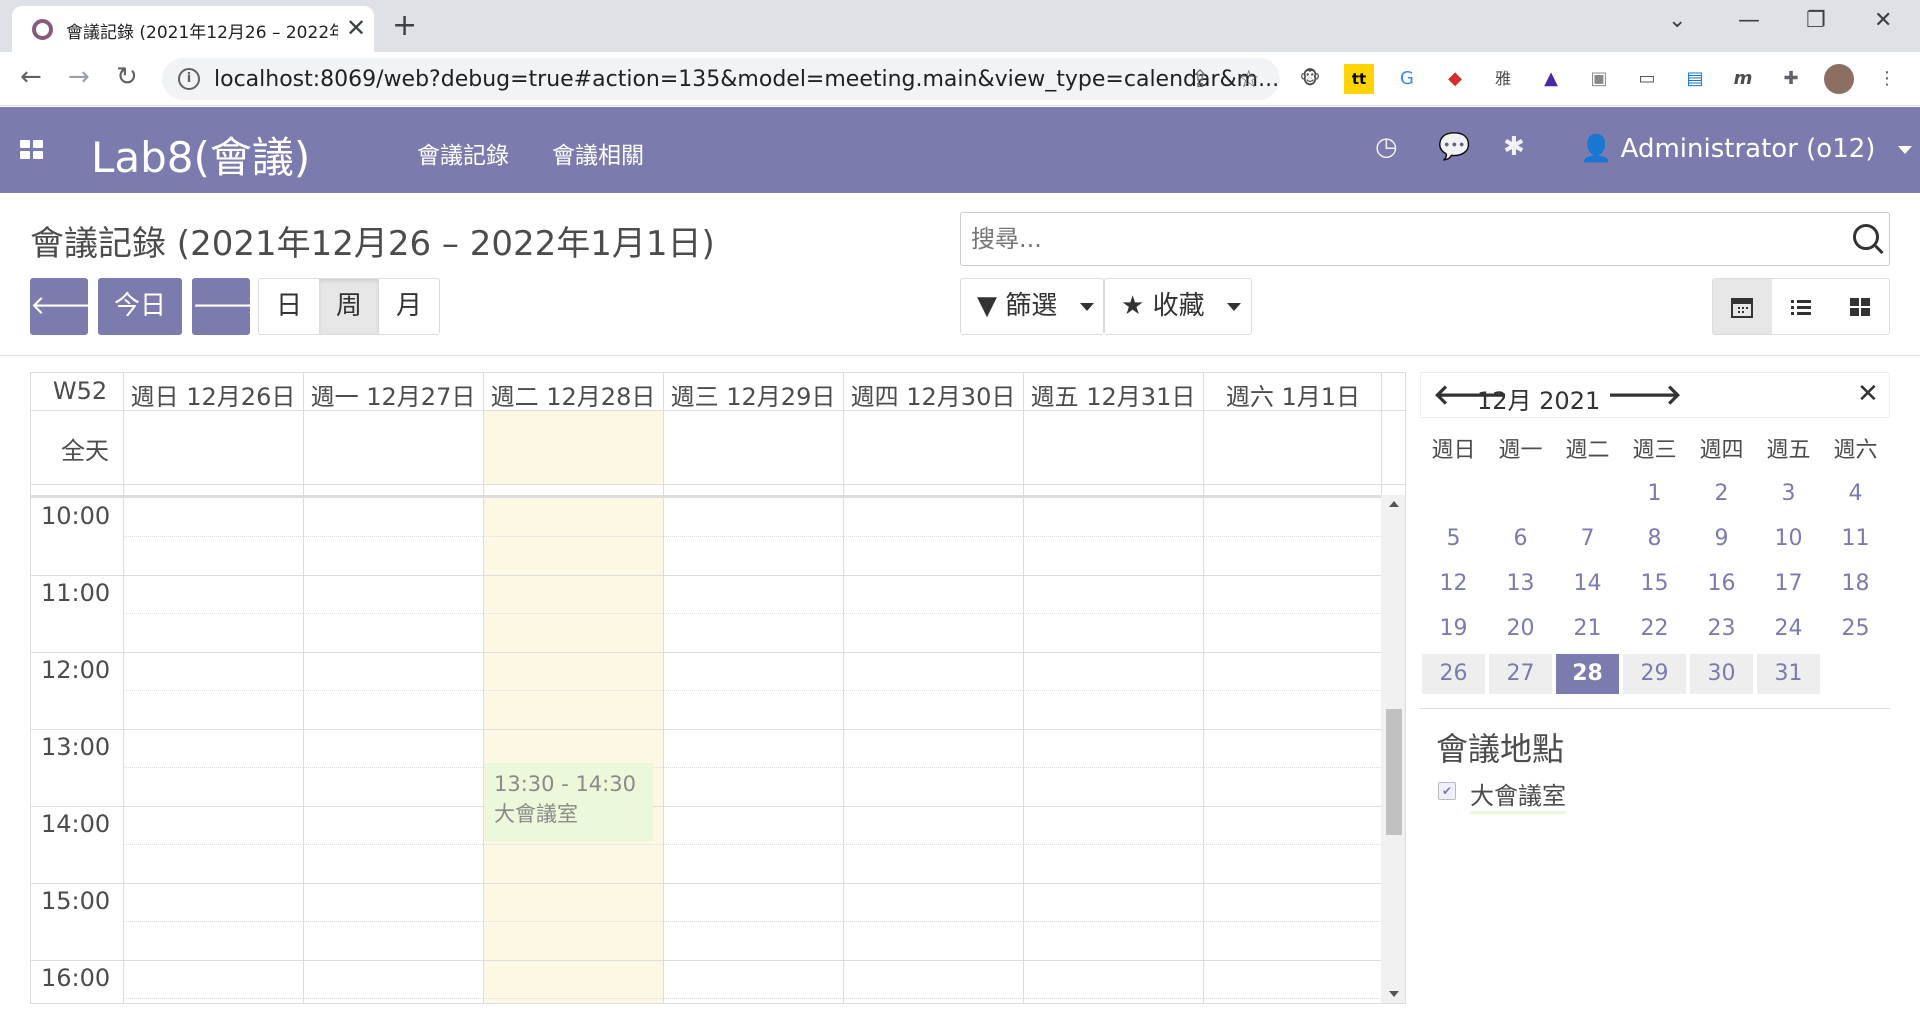 This screenshot has width=1920, height=1020. What do you see at coordinates (31, 77) in the screenshot?
I see `back-icon: ←` at bounding box center [31, 77].